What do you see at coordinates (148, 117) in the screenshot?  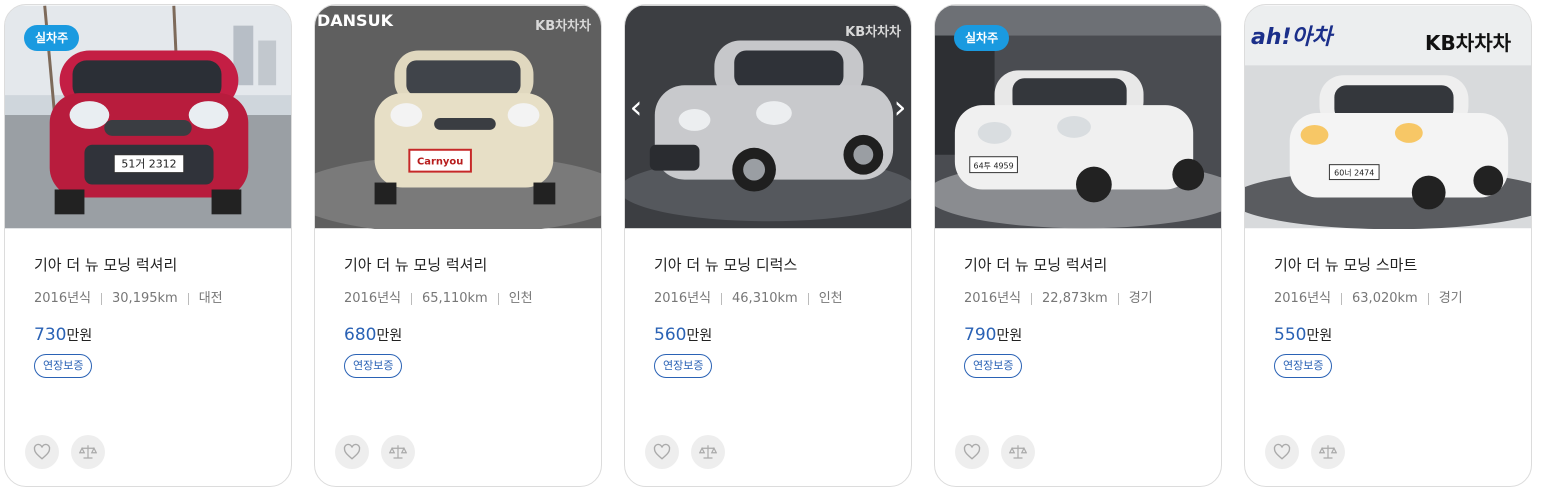 I see `car-photo: 51거 2312 실차주` at bounding box center [148, 117].